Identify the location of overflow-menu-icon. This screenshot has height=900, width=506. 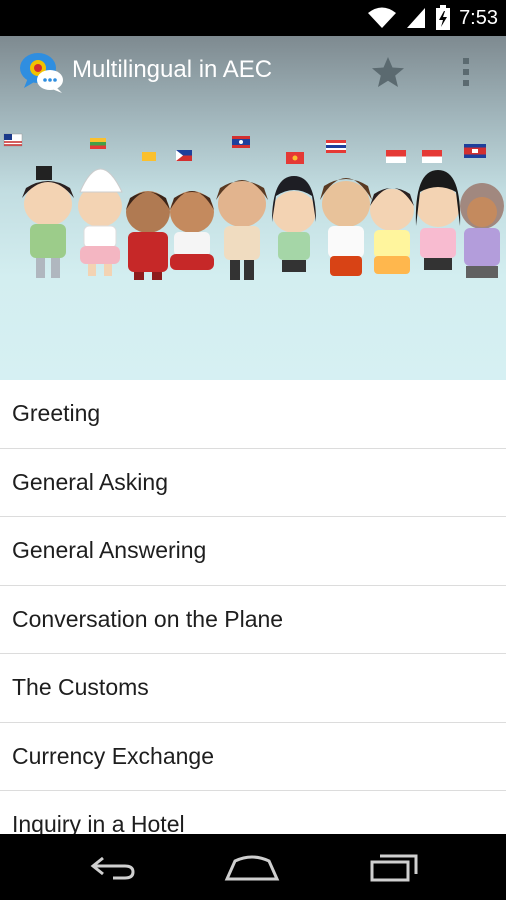
(466, 72).